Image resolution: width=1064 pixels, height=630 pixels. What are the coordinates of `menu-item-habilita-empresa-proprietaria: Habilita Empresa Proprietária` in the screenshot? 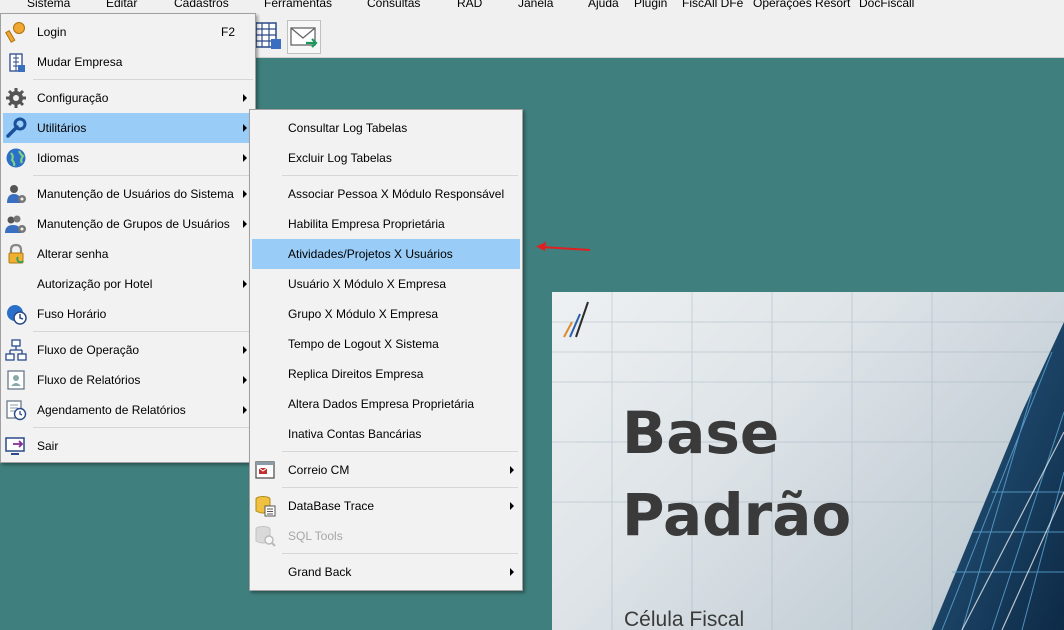 It's located at (386, 224).